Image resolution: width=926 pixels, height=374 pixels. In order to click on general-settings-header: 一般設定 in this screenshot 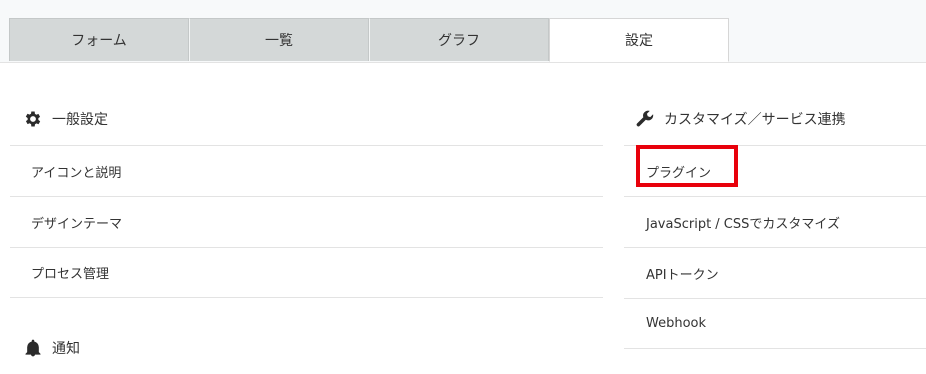, I will do `click(306, 119)`.